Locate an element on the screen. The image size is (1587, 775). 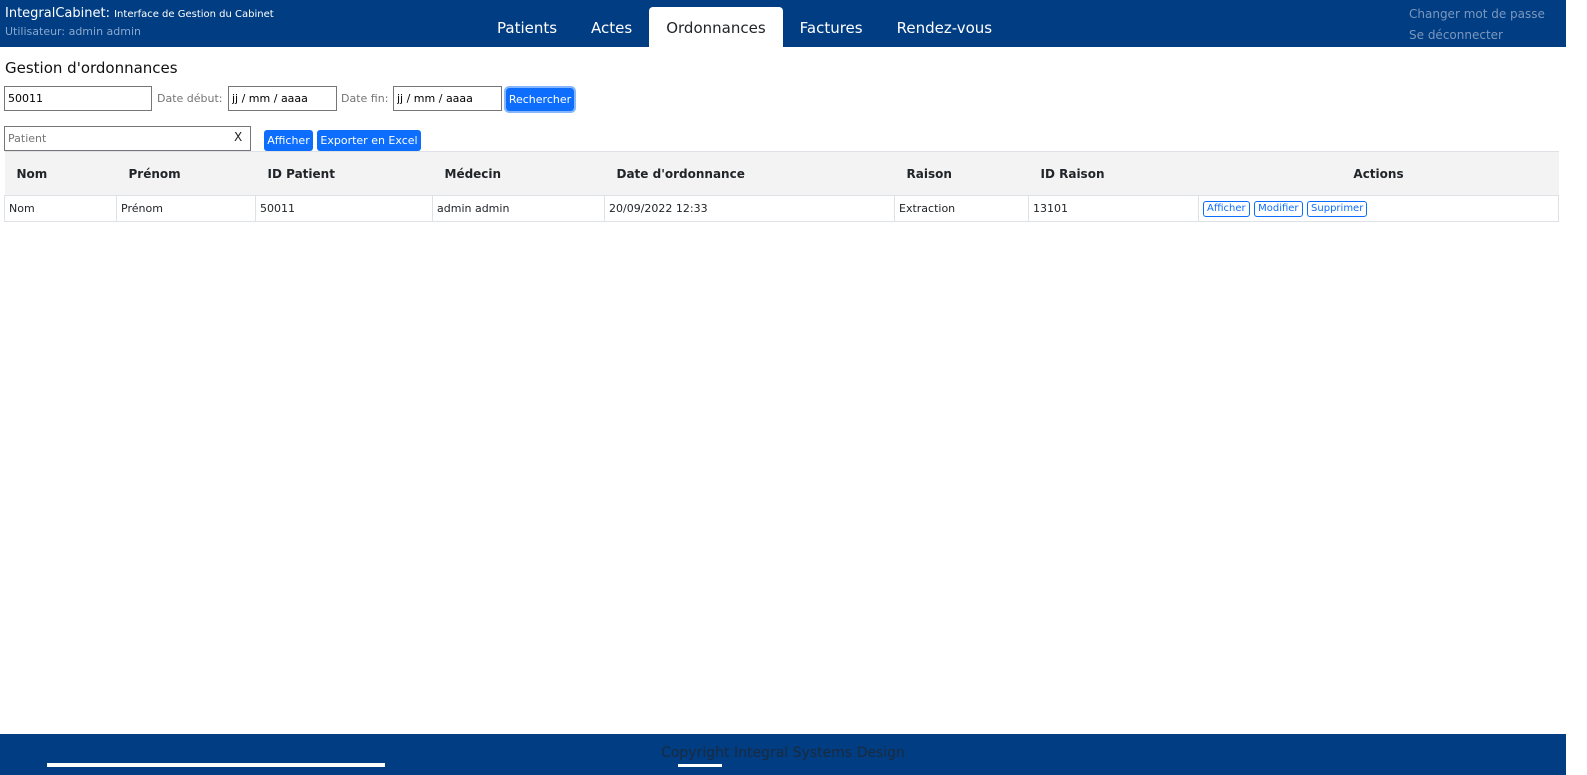
cell-prenom: Prénom is located at coordinates (186, 208).